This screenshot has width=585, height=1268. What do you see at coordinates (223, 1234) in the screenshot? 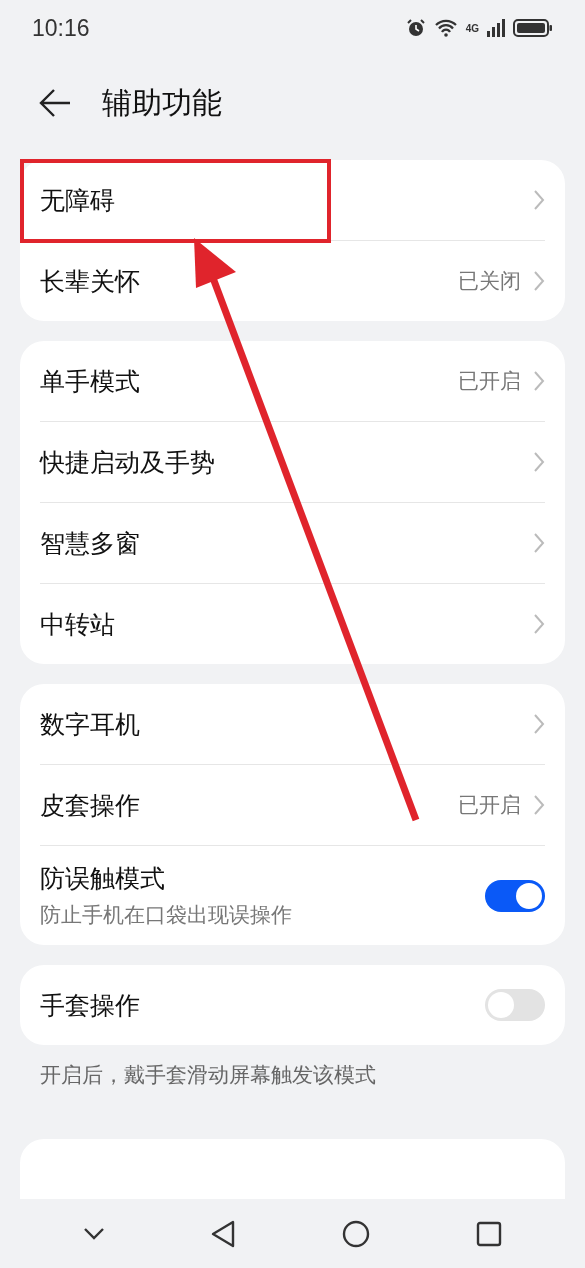
I see `back-triangle-icon` at bounding box center [223, 1234].